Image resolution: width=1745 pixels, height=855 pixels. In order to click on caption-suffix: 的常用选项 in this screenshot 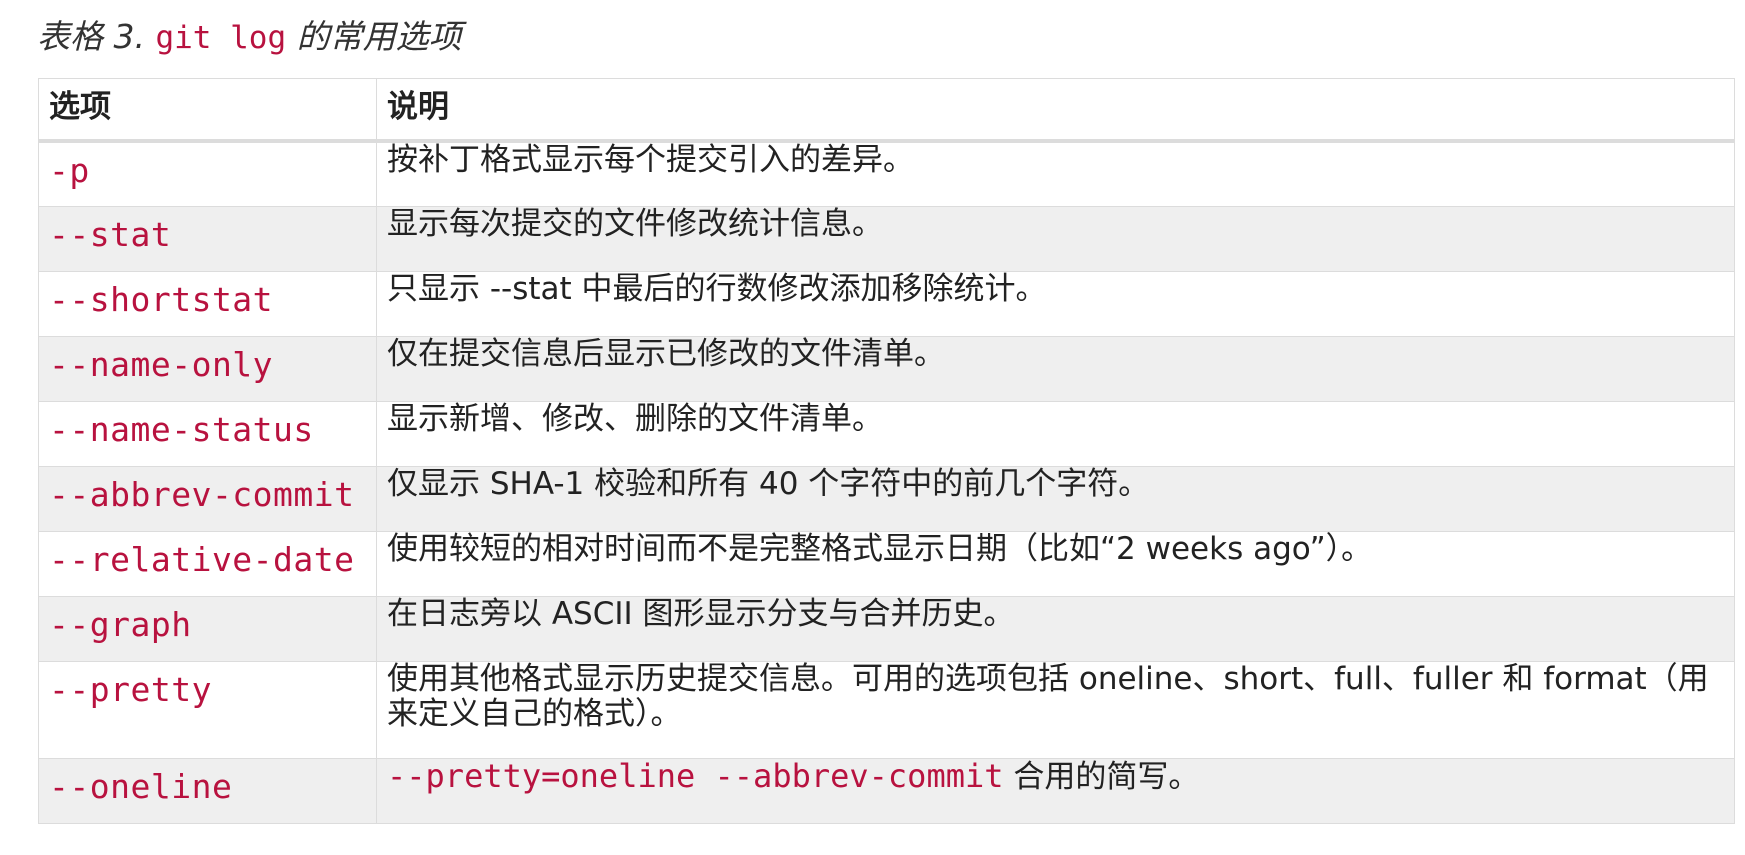, I will do `click(374, 36)`.